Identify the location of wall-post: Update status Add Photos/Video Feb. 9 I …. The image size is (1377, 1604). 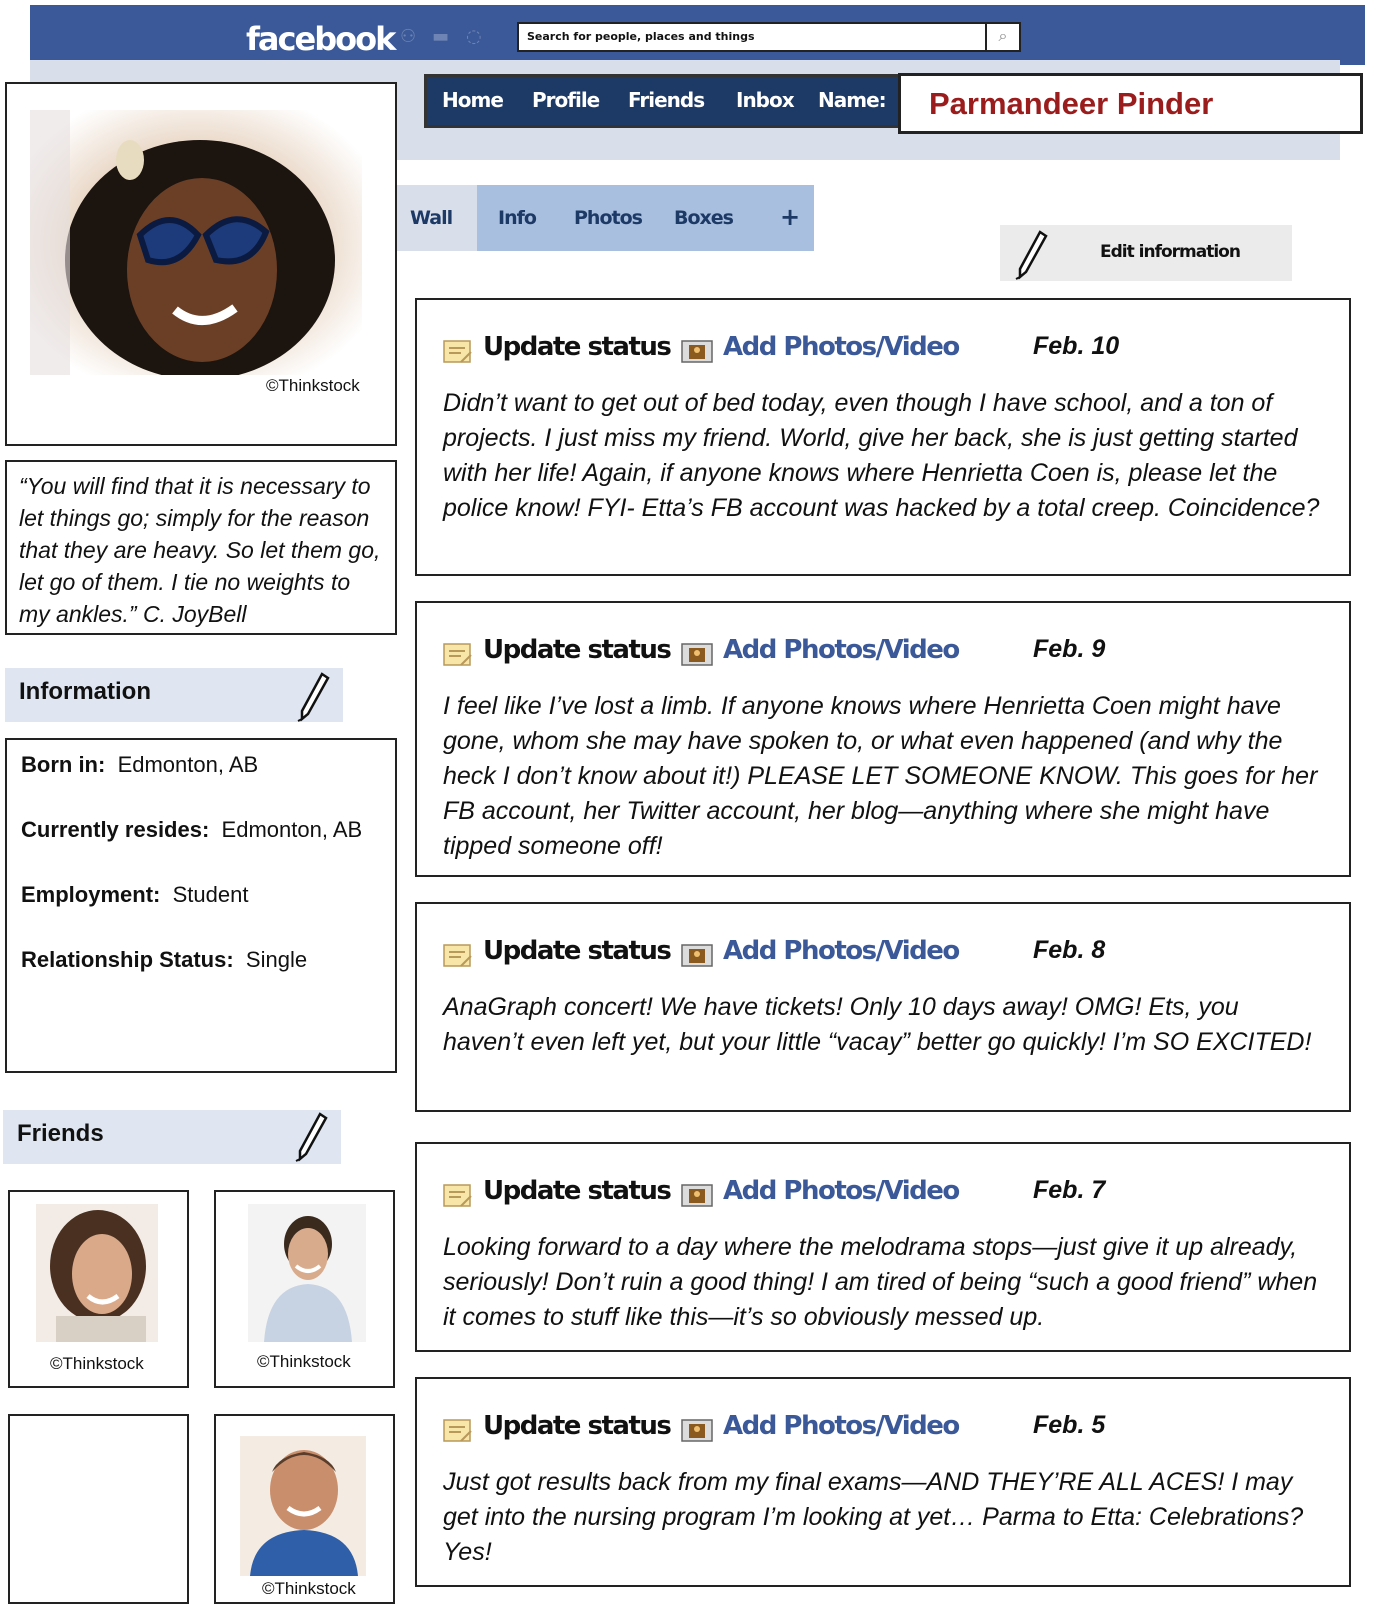
(883, 739).